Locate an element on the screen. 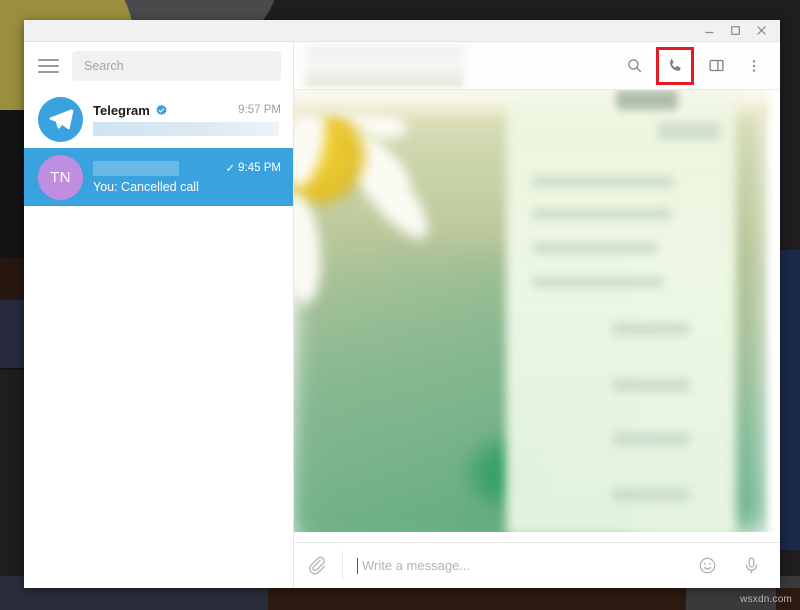 The height and width of the screenshot is (610, 800). avatar-initials: TN is located at coordinates (60, 177).